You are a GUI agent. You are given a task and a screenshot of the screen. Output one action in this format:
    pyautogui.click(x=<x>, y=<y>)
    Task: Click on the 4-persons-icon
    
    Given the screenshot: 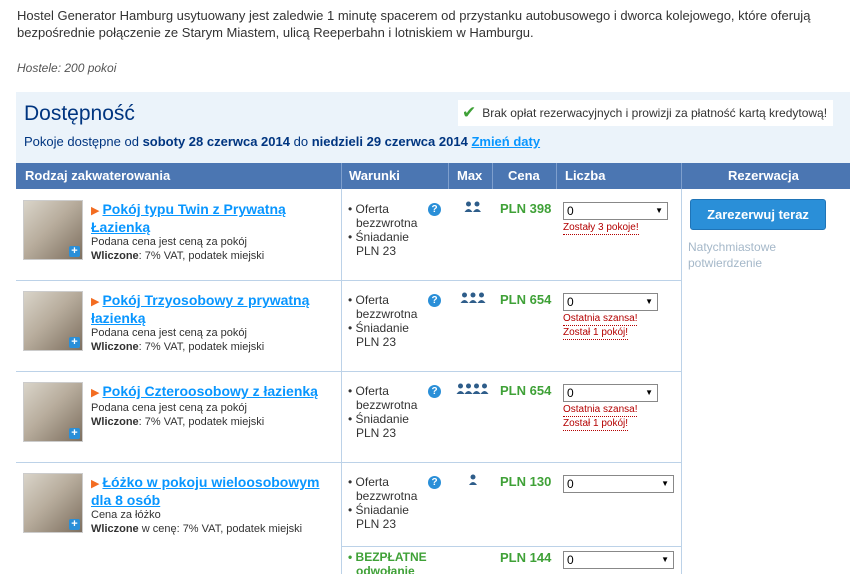 What is the action you would take?
    pyautogui.click(x=473, y=390)
    